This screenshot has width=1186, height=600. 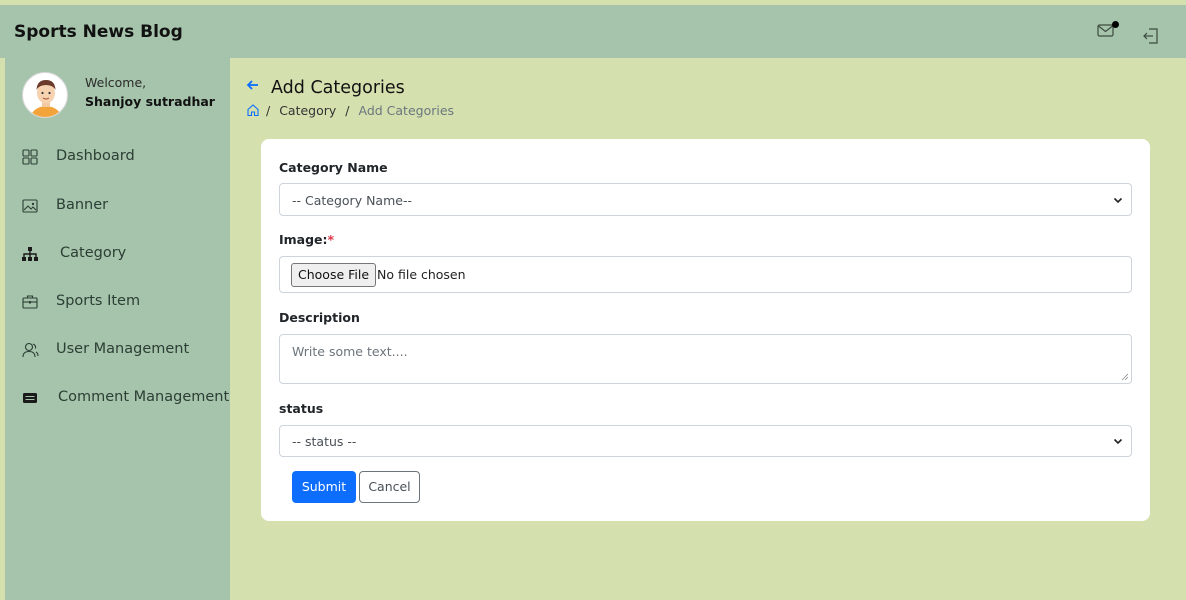 What do you see at coordinates (705, 441) in the screenshot?
I see `status-select: -- status --` at bounding box center [705, 441].